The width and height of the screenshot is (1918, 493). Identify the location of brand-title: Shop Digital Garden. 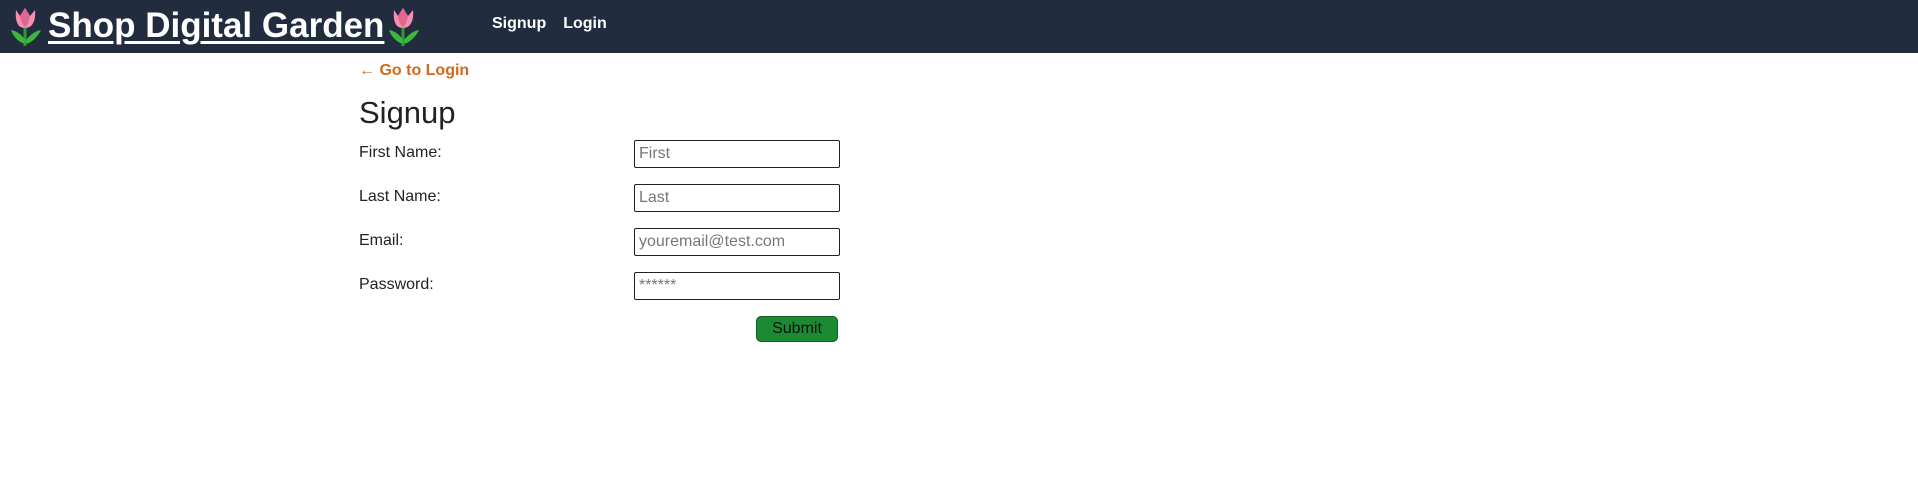
(216, 25).